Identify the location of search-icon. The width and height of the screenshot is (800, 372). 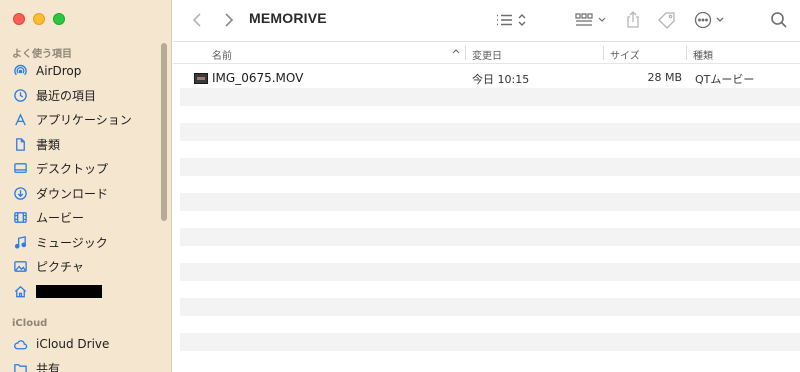
(779, 20).